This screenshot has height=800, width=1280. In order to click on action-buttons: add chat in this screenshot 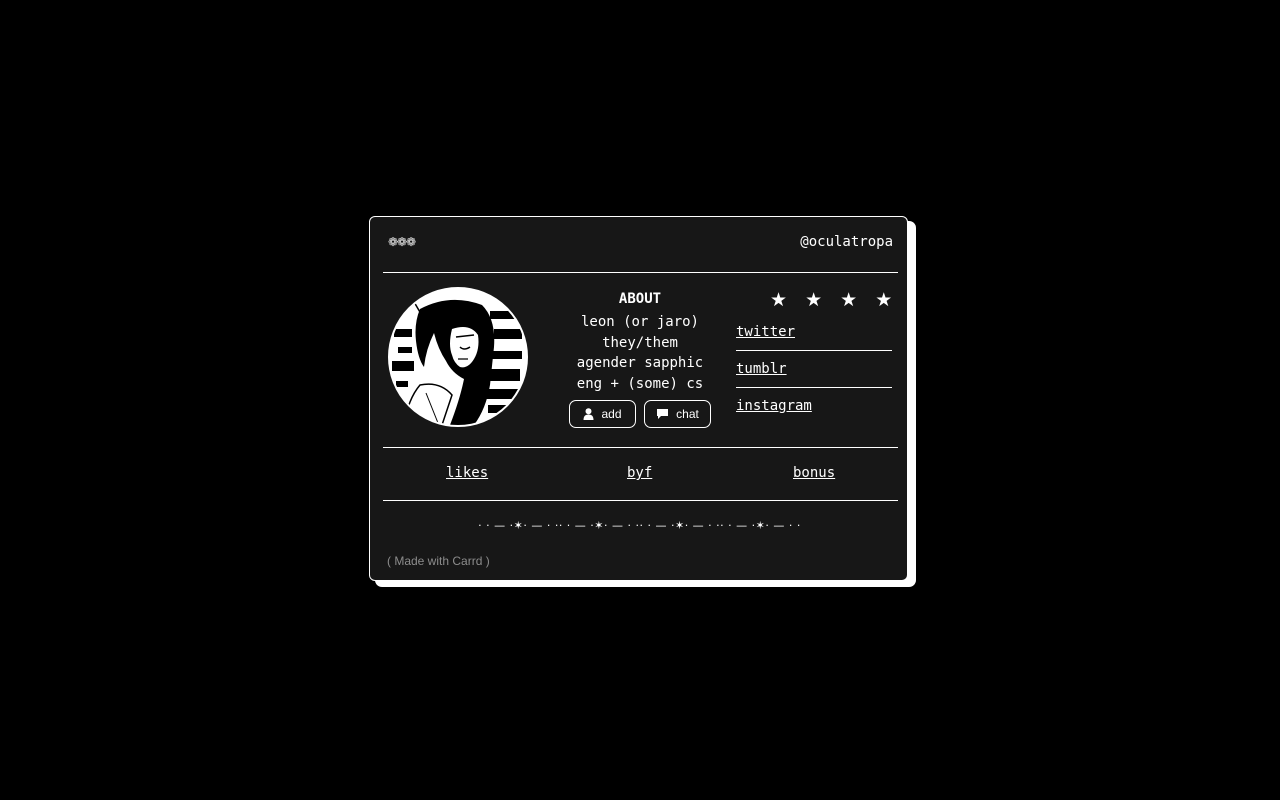, I will do `click(640, 414)`.